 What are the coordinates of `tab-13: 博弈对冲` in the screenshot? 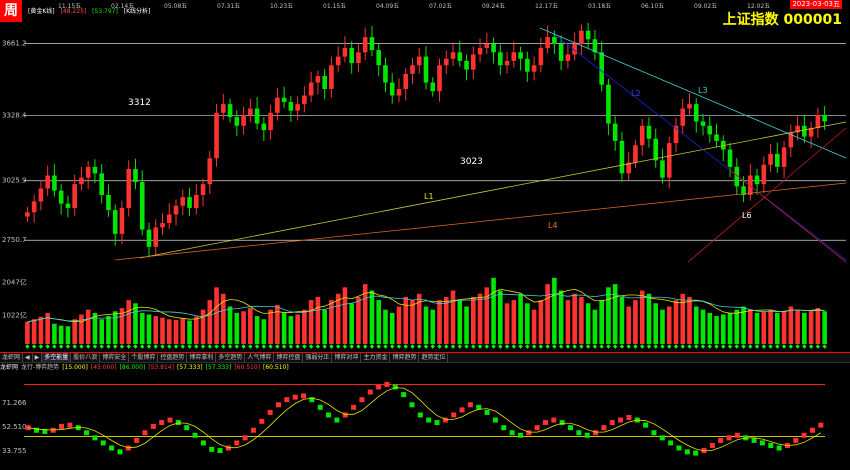 It's located at (347, 357).